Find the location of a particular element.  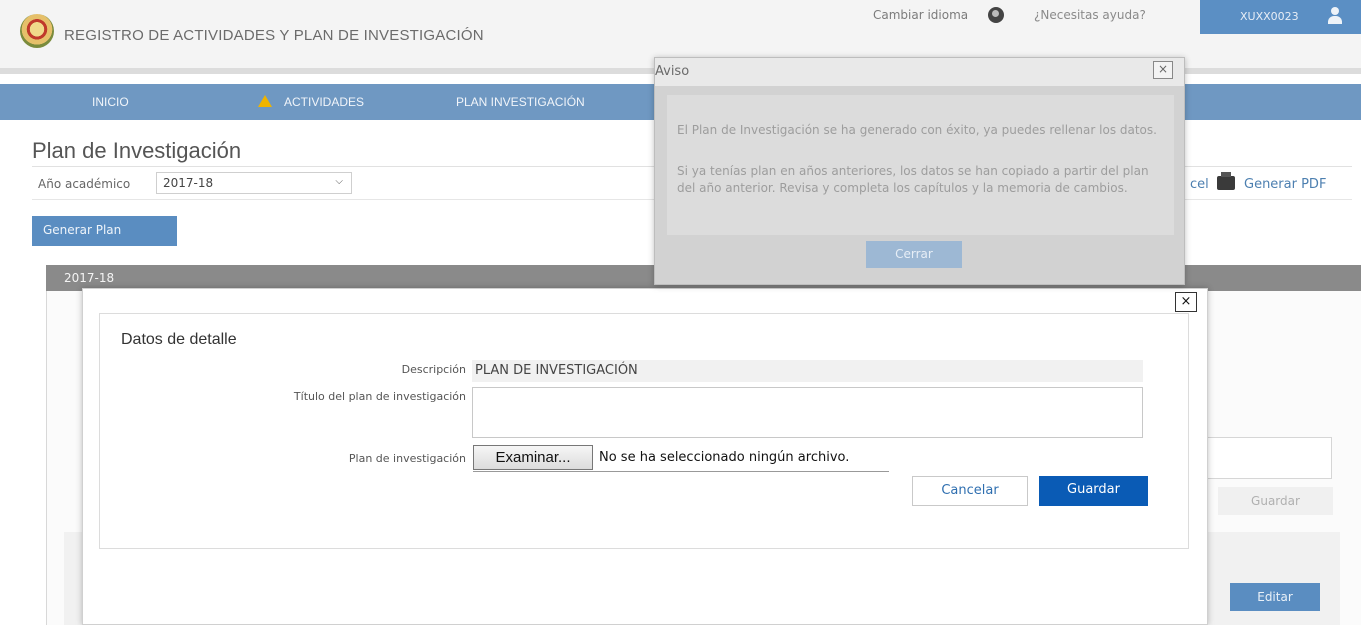

user-name: XUXX0023 is located at coordinates (1269, 16).